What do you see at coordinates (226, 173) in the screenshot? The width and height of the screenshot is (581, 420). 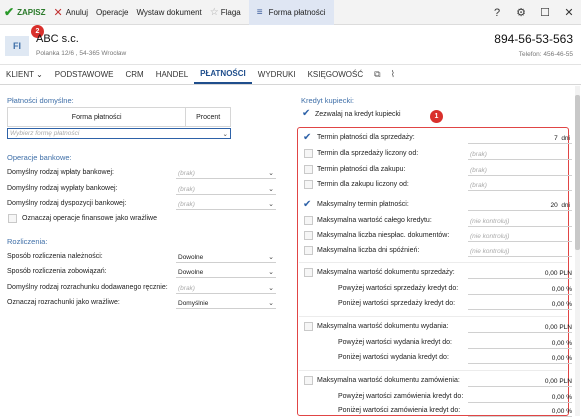 I see `incoming-transfer-select: (brak) ⌄` at bounding box center [226, 173].